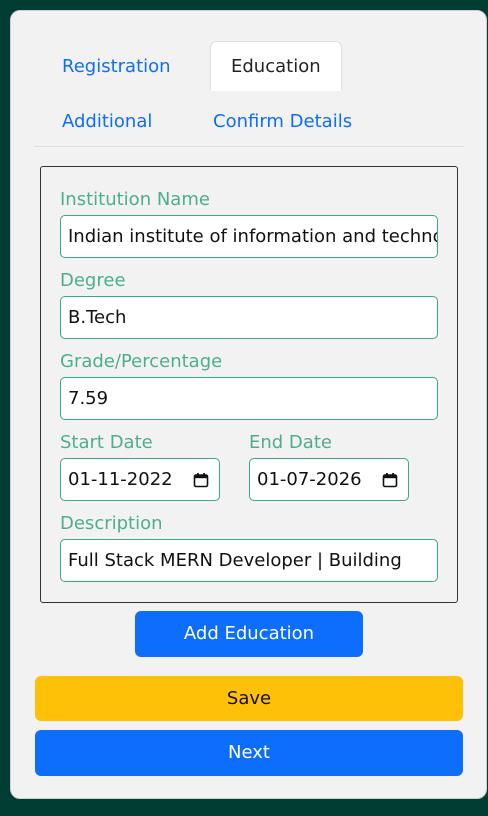 The image size is (488, 816). Describe the element at coordinates (290, 442) in the screenshot. I see `end-date-label: End Date` at that location.